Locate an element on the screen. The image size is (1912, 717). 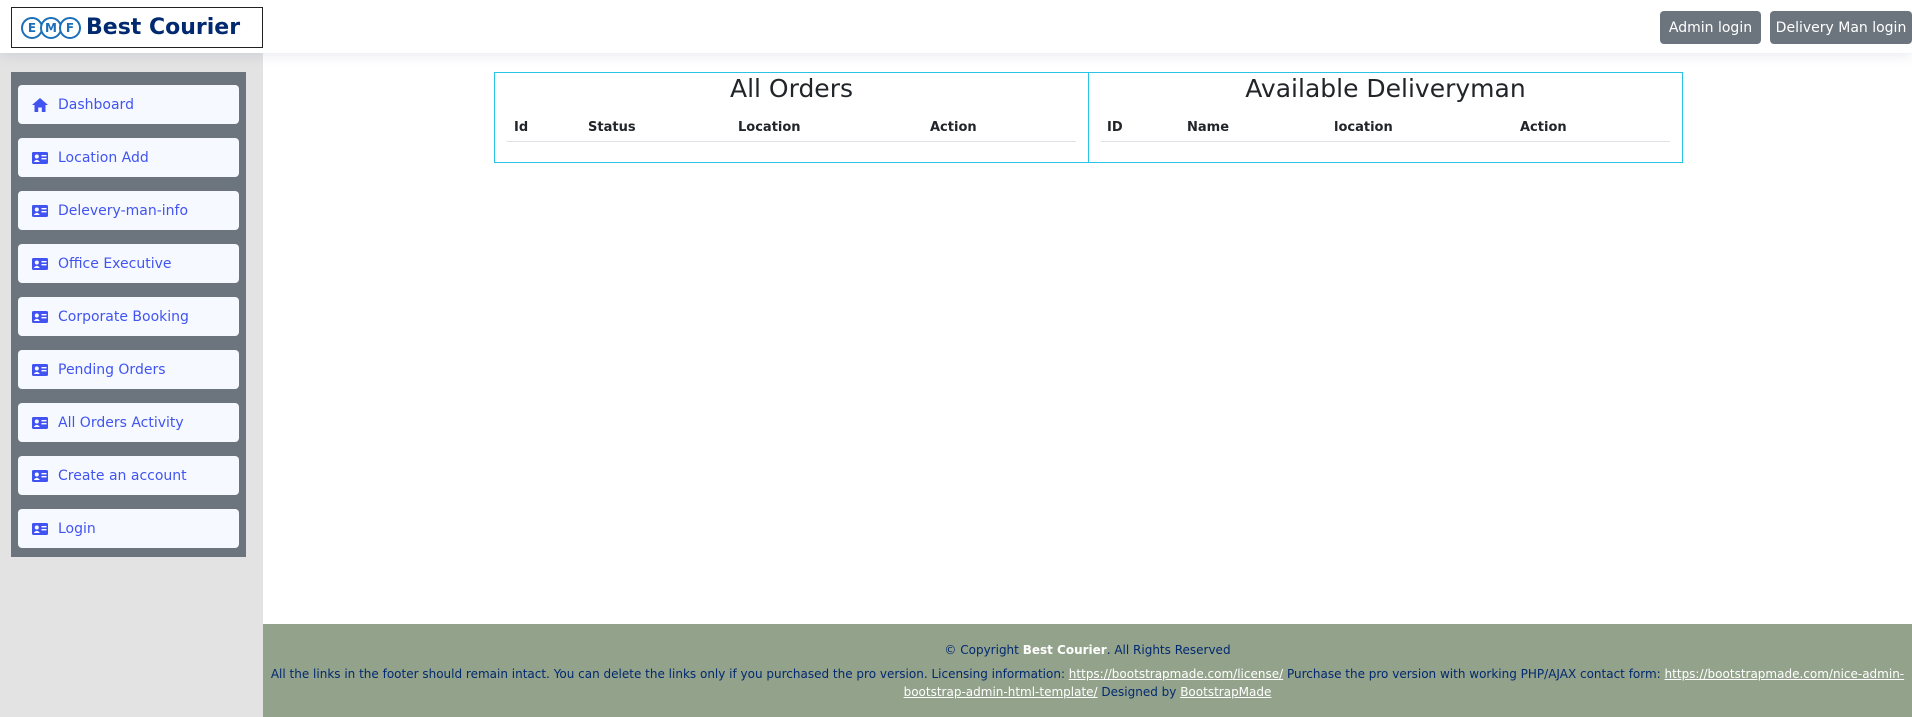
copyright-brand: Best Courier is located at coordinates (1064, 650).